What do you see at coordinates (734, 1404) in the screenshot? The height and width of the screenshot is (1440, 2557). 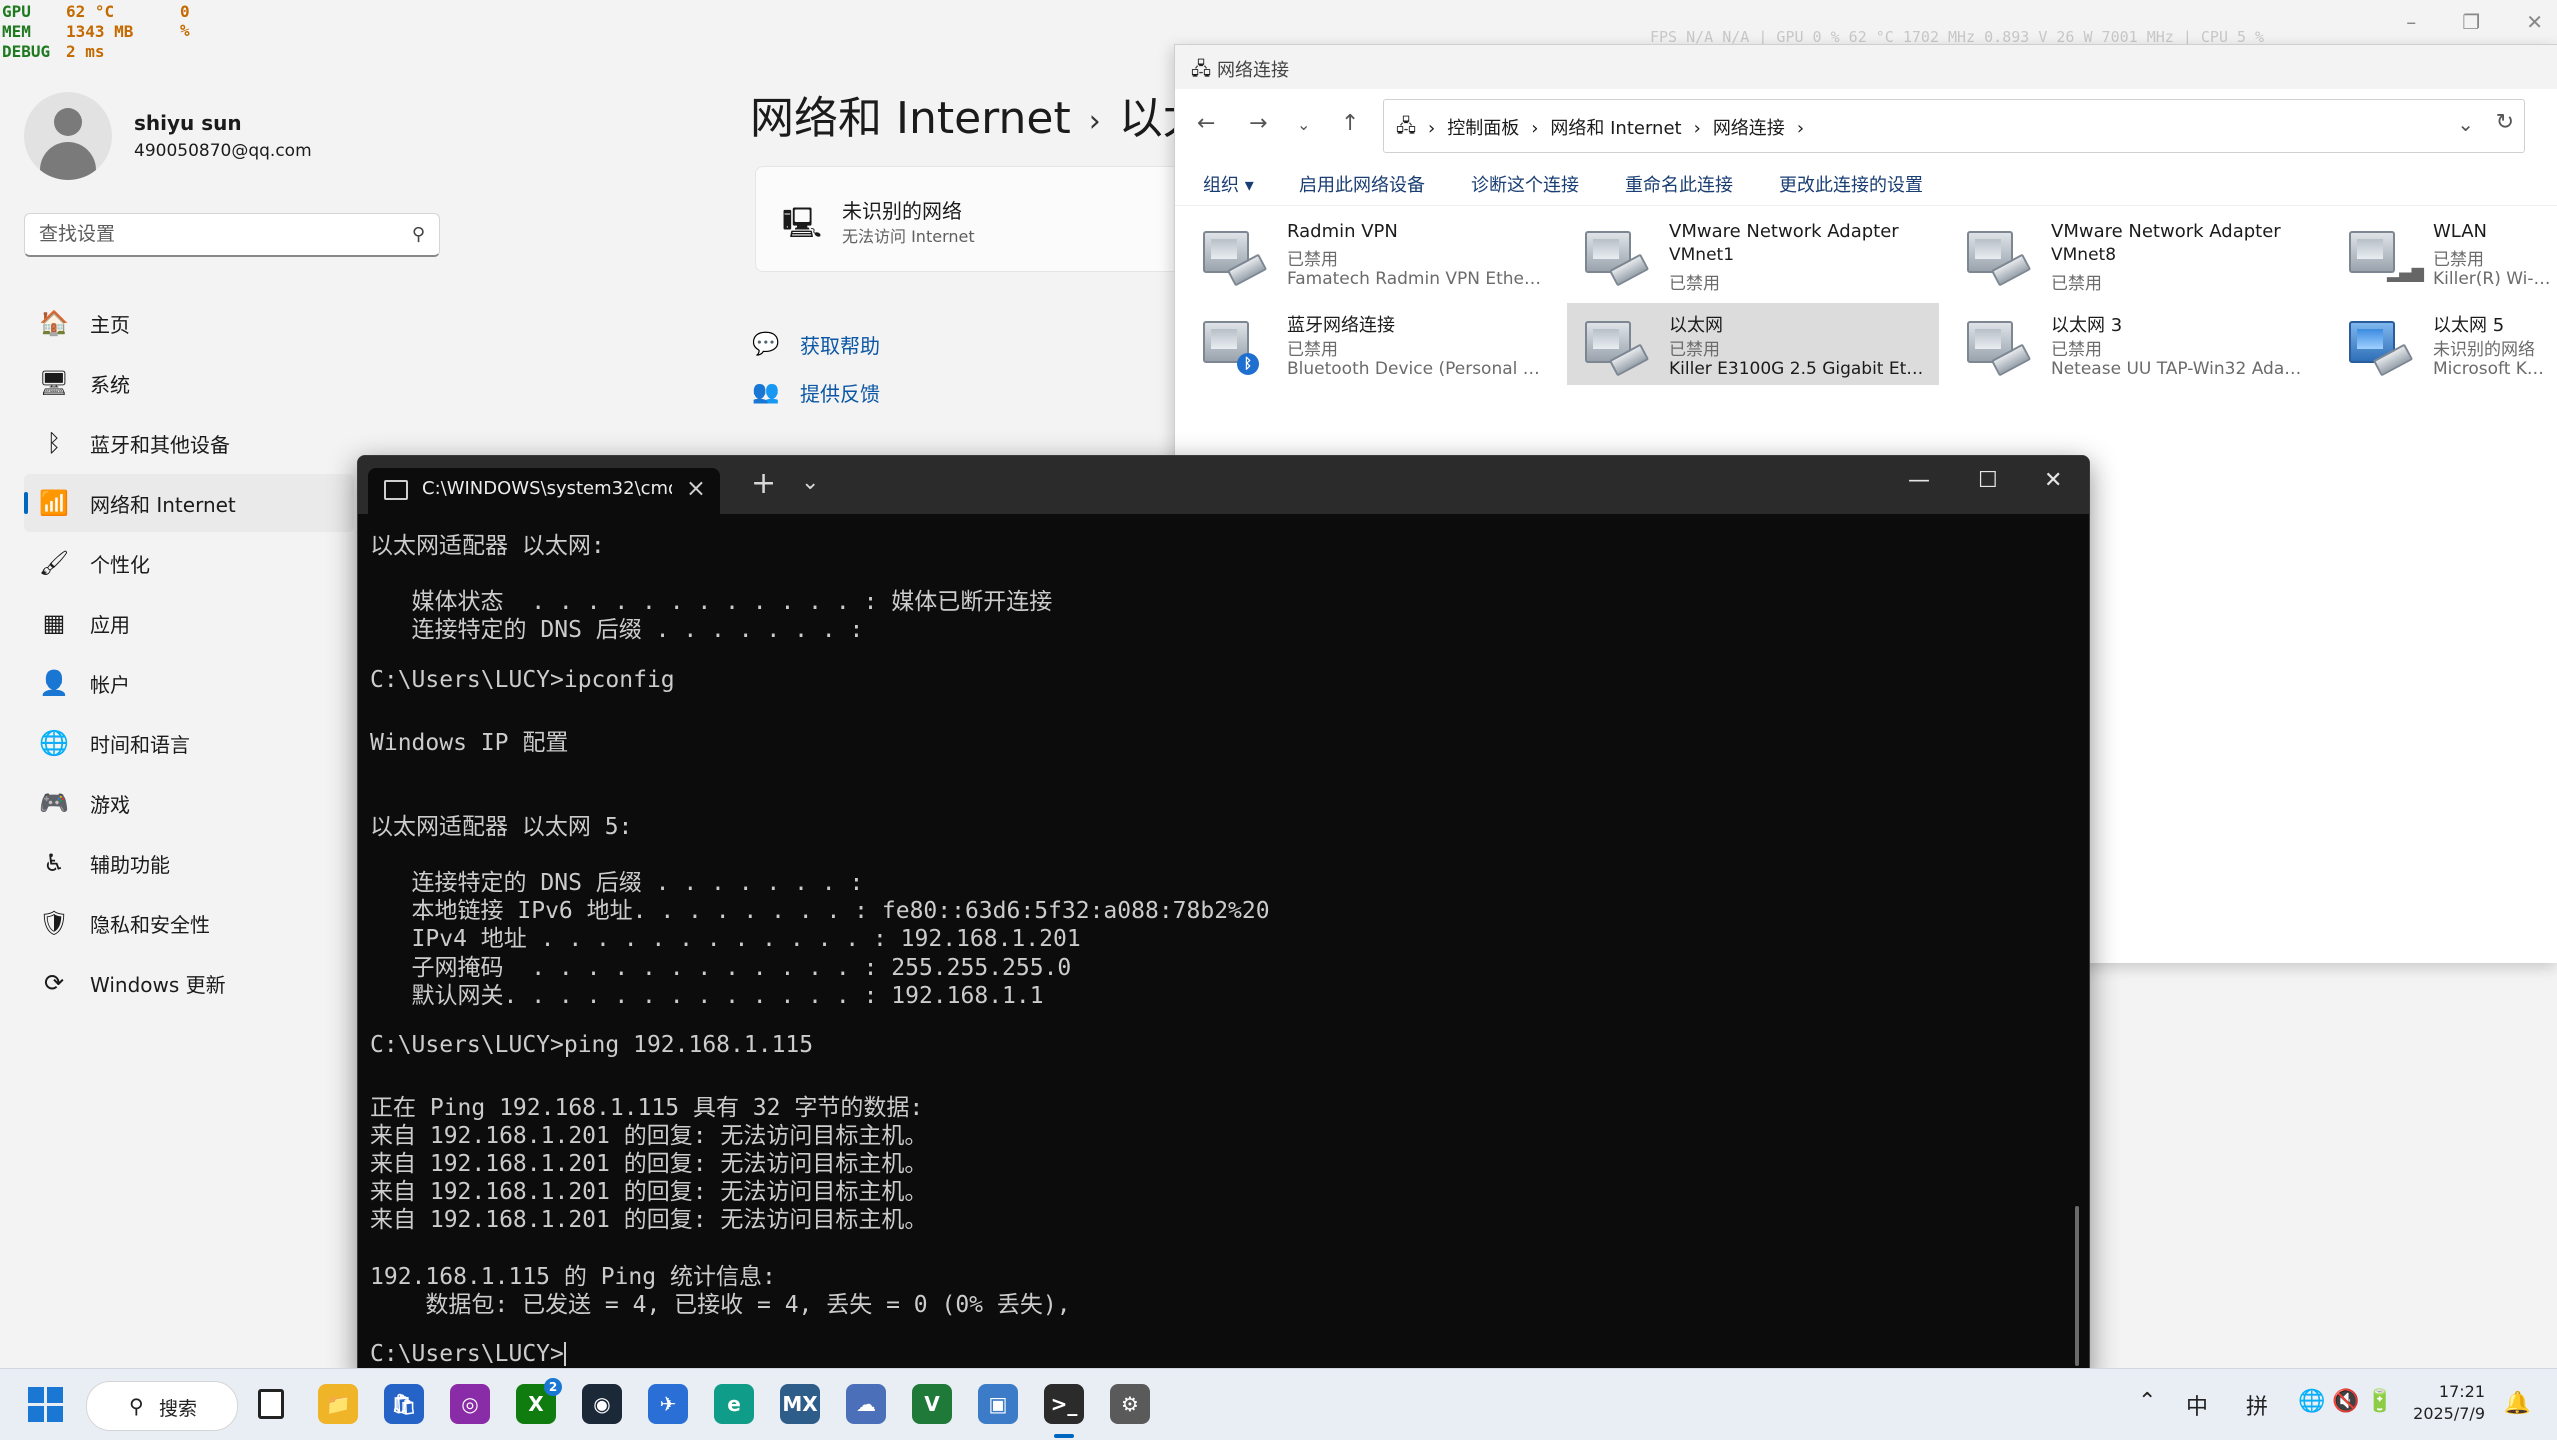 I see `edge-icon: e` at bounding box center [734, 1404].